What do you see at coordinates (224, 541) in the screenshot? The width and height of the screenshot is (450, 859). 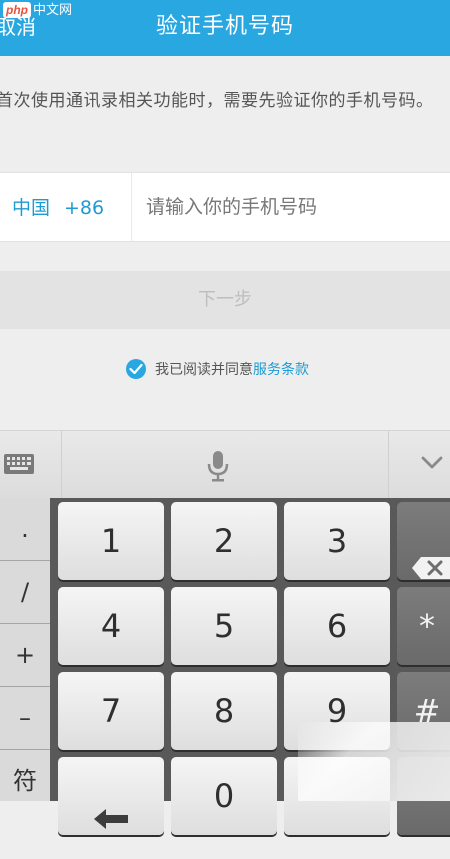 I see `key-2: 2` at bounding box center [224, 541].